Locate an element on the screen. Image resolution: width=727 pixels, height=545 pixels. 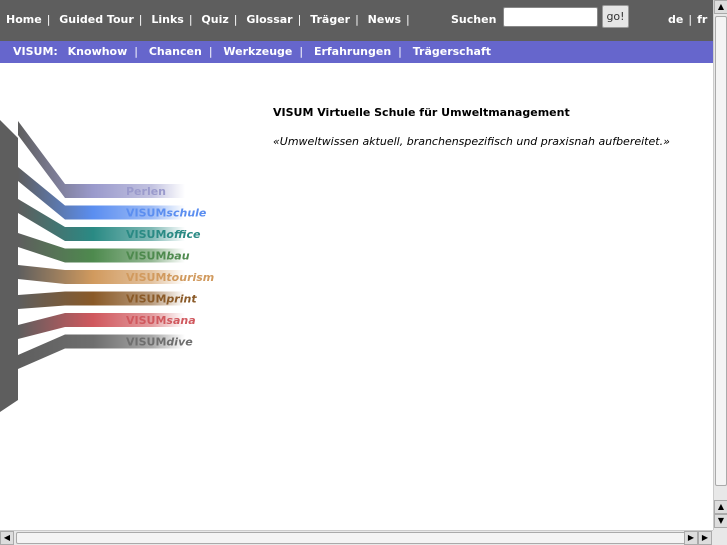
branch-suffix: tourism is located at coordinates (190, 277).